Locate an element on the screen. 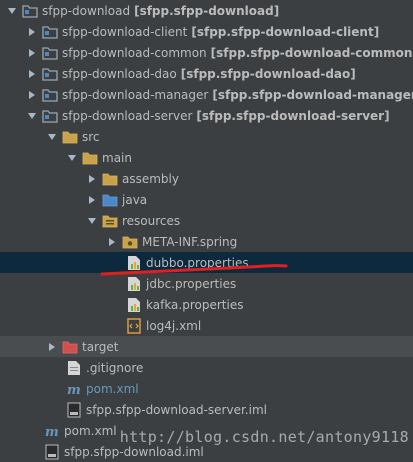 Image resolution: width=413 pixels, height=462 pixels. tree-node-server-iml: sfpp.sfpp-download-server.iml is located at coordinates (206, 409).